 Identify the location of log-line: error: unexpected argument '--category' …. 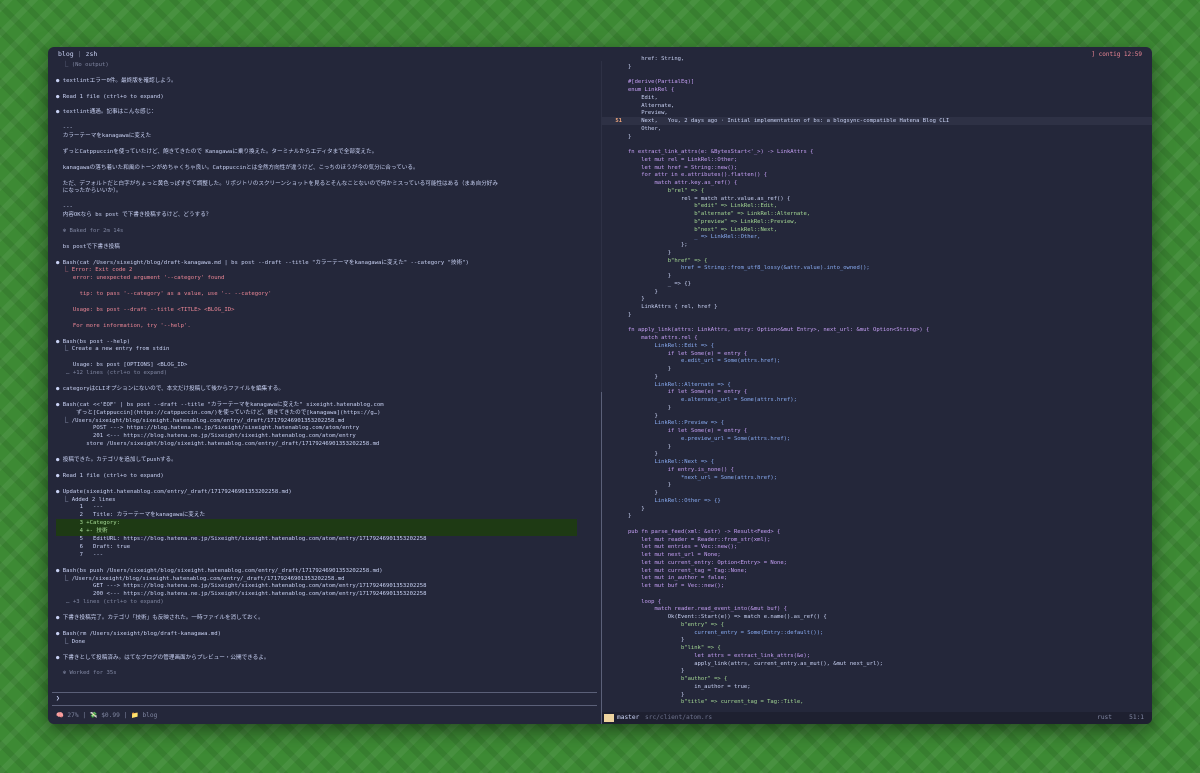
(140, 278).